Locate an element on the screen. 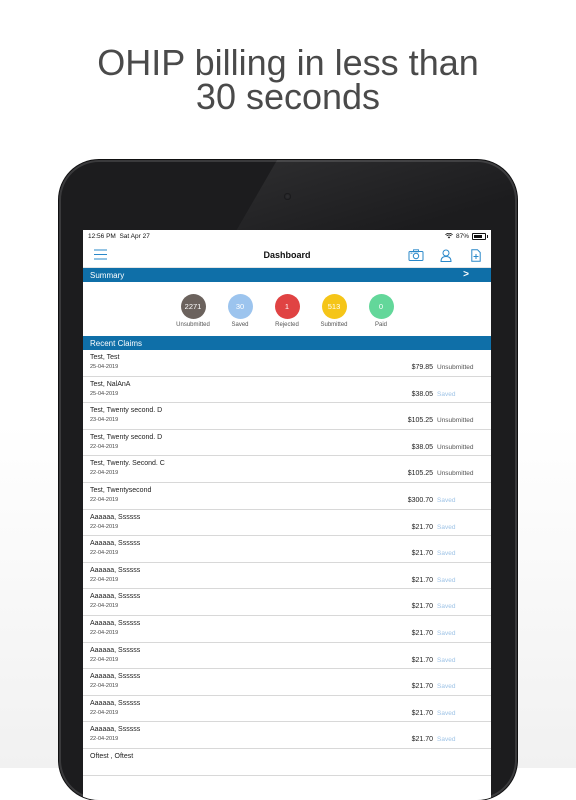 The height and width of the screenshot is (800, 576). stat-paid: 0 Paid is located at coordinates (381, 315).